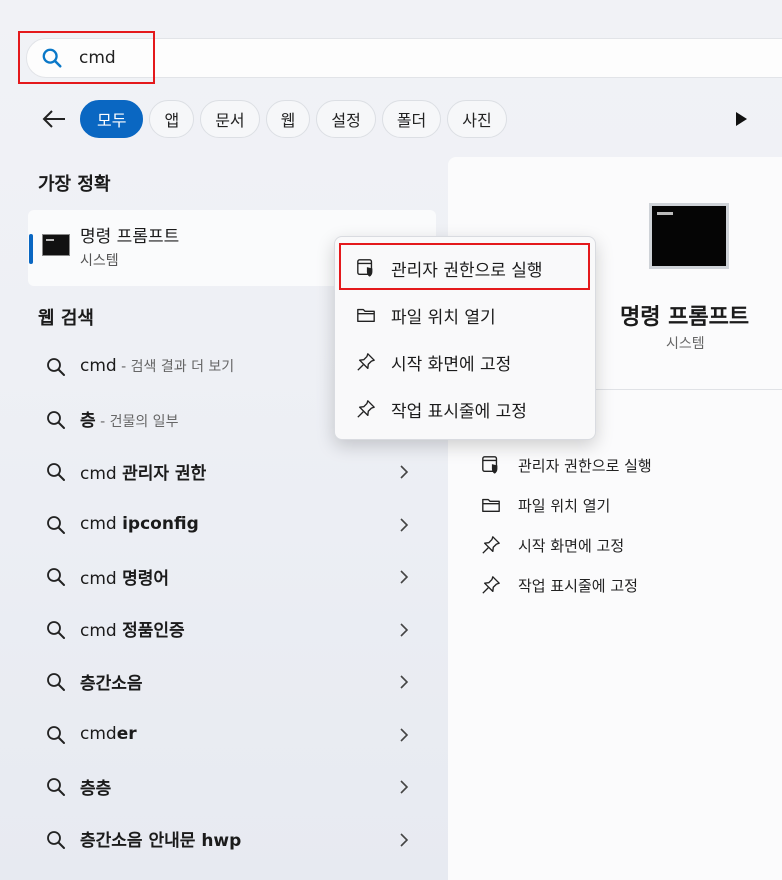 The width and height of the screenshot is (782, 880). Describe the element at coordinates (172, 119) in the screenshot. I see `filter-apps: 앱` at that location.